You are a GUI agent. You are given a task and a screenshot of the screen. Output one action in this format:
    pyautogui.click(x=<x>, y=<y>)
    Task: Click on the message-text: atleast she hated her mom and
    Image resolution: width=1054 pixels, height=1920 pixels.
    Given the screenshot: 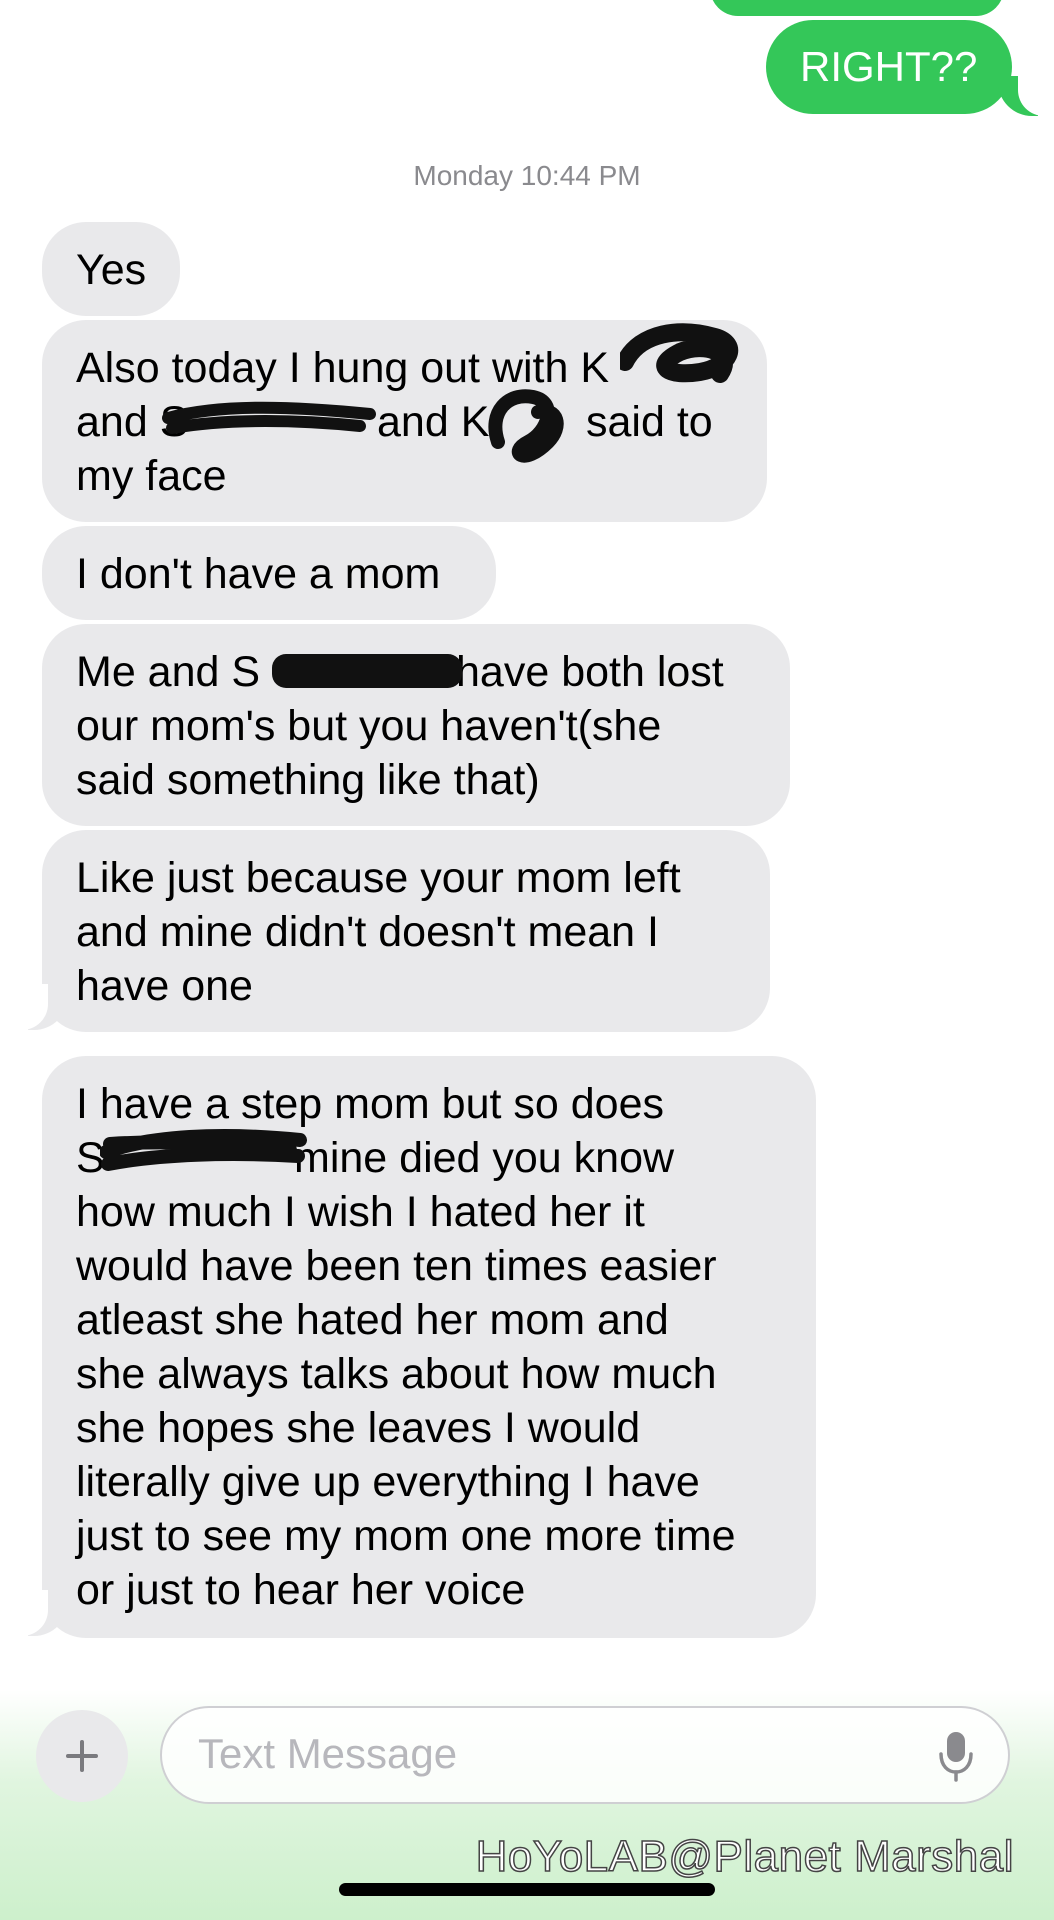 What is the action you would take?
    pyautogui.click(x=372, y=1320)
    